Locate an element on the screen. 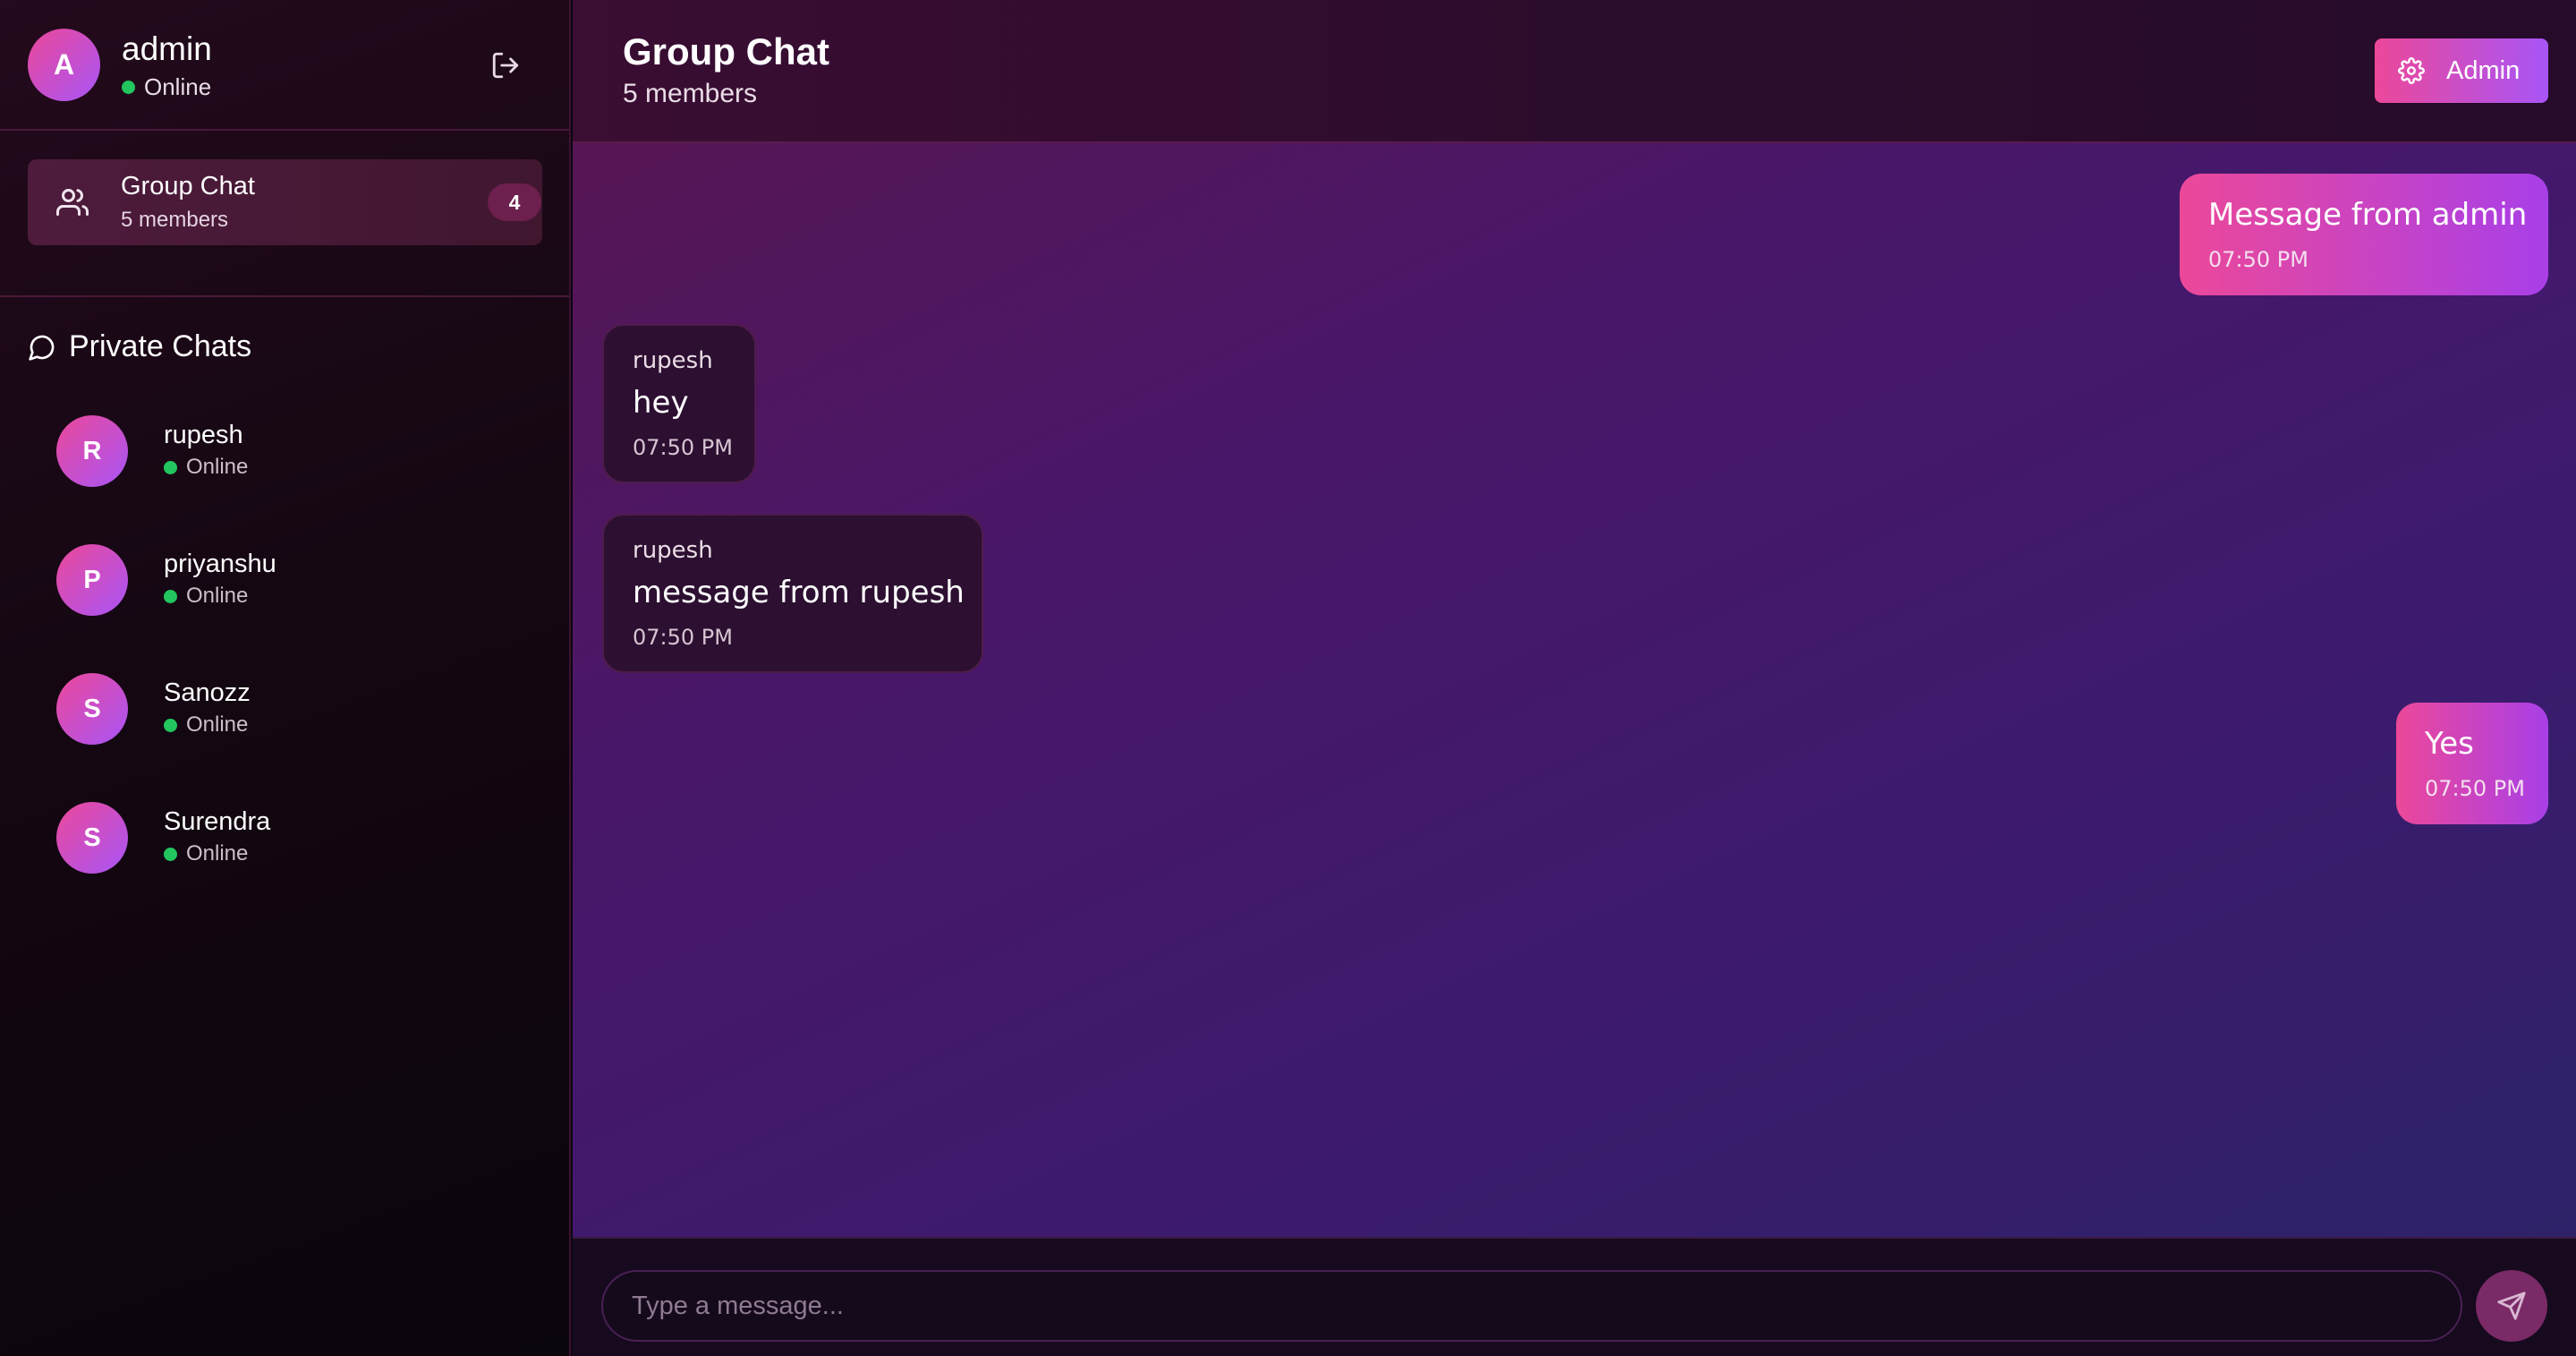 The height and width of the screenshot is (1356, 2576). my-status-label: Online is located at coordinates (178, 86).